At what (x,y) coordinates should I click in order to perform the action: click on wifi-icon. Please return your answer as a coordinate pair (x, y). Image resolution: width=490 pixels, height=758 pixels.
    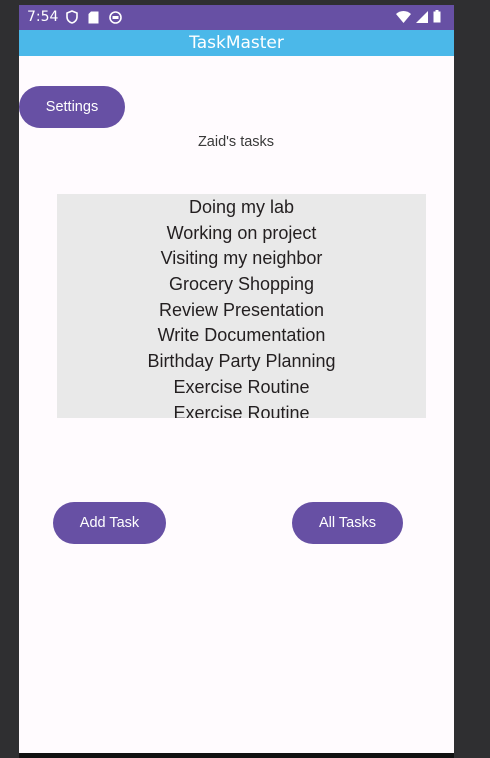
    Looking at the image, I should click on (403, 16).